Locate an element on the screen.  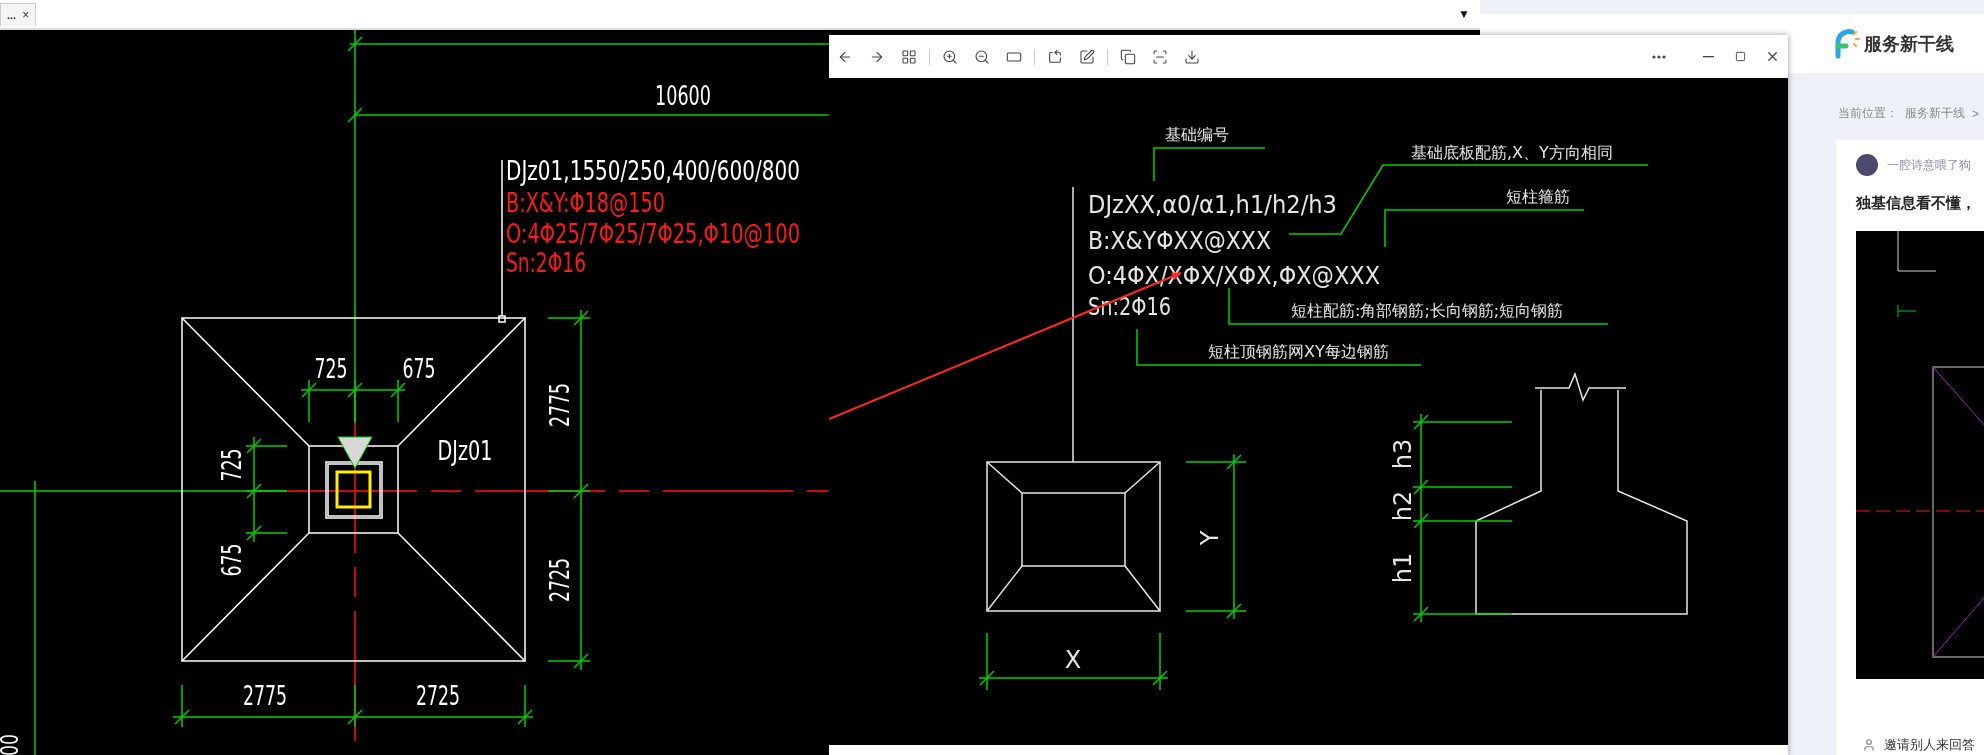
notation-text: DJzXX,α0/α1,h1/h2/h3 is located at coordinates (1220, 205).